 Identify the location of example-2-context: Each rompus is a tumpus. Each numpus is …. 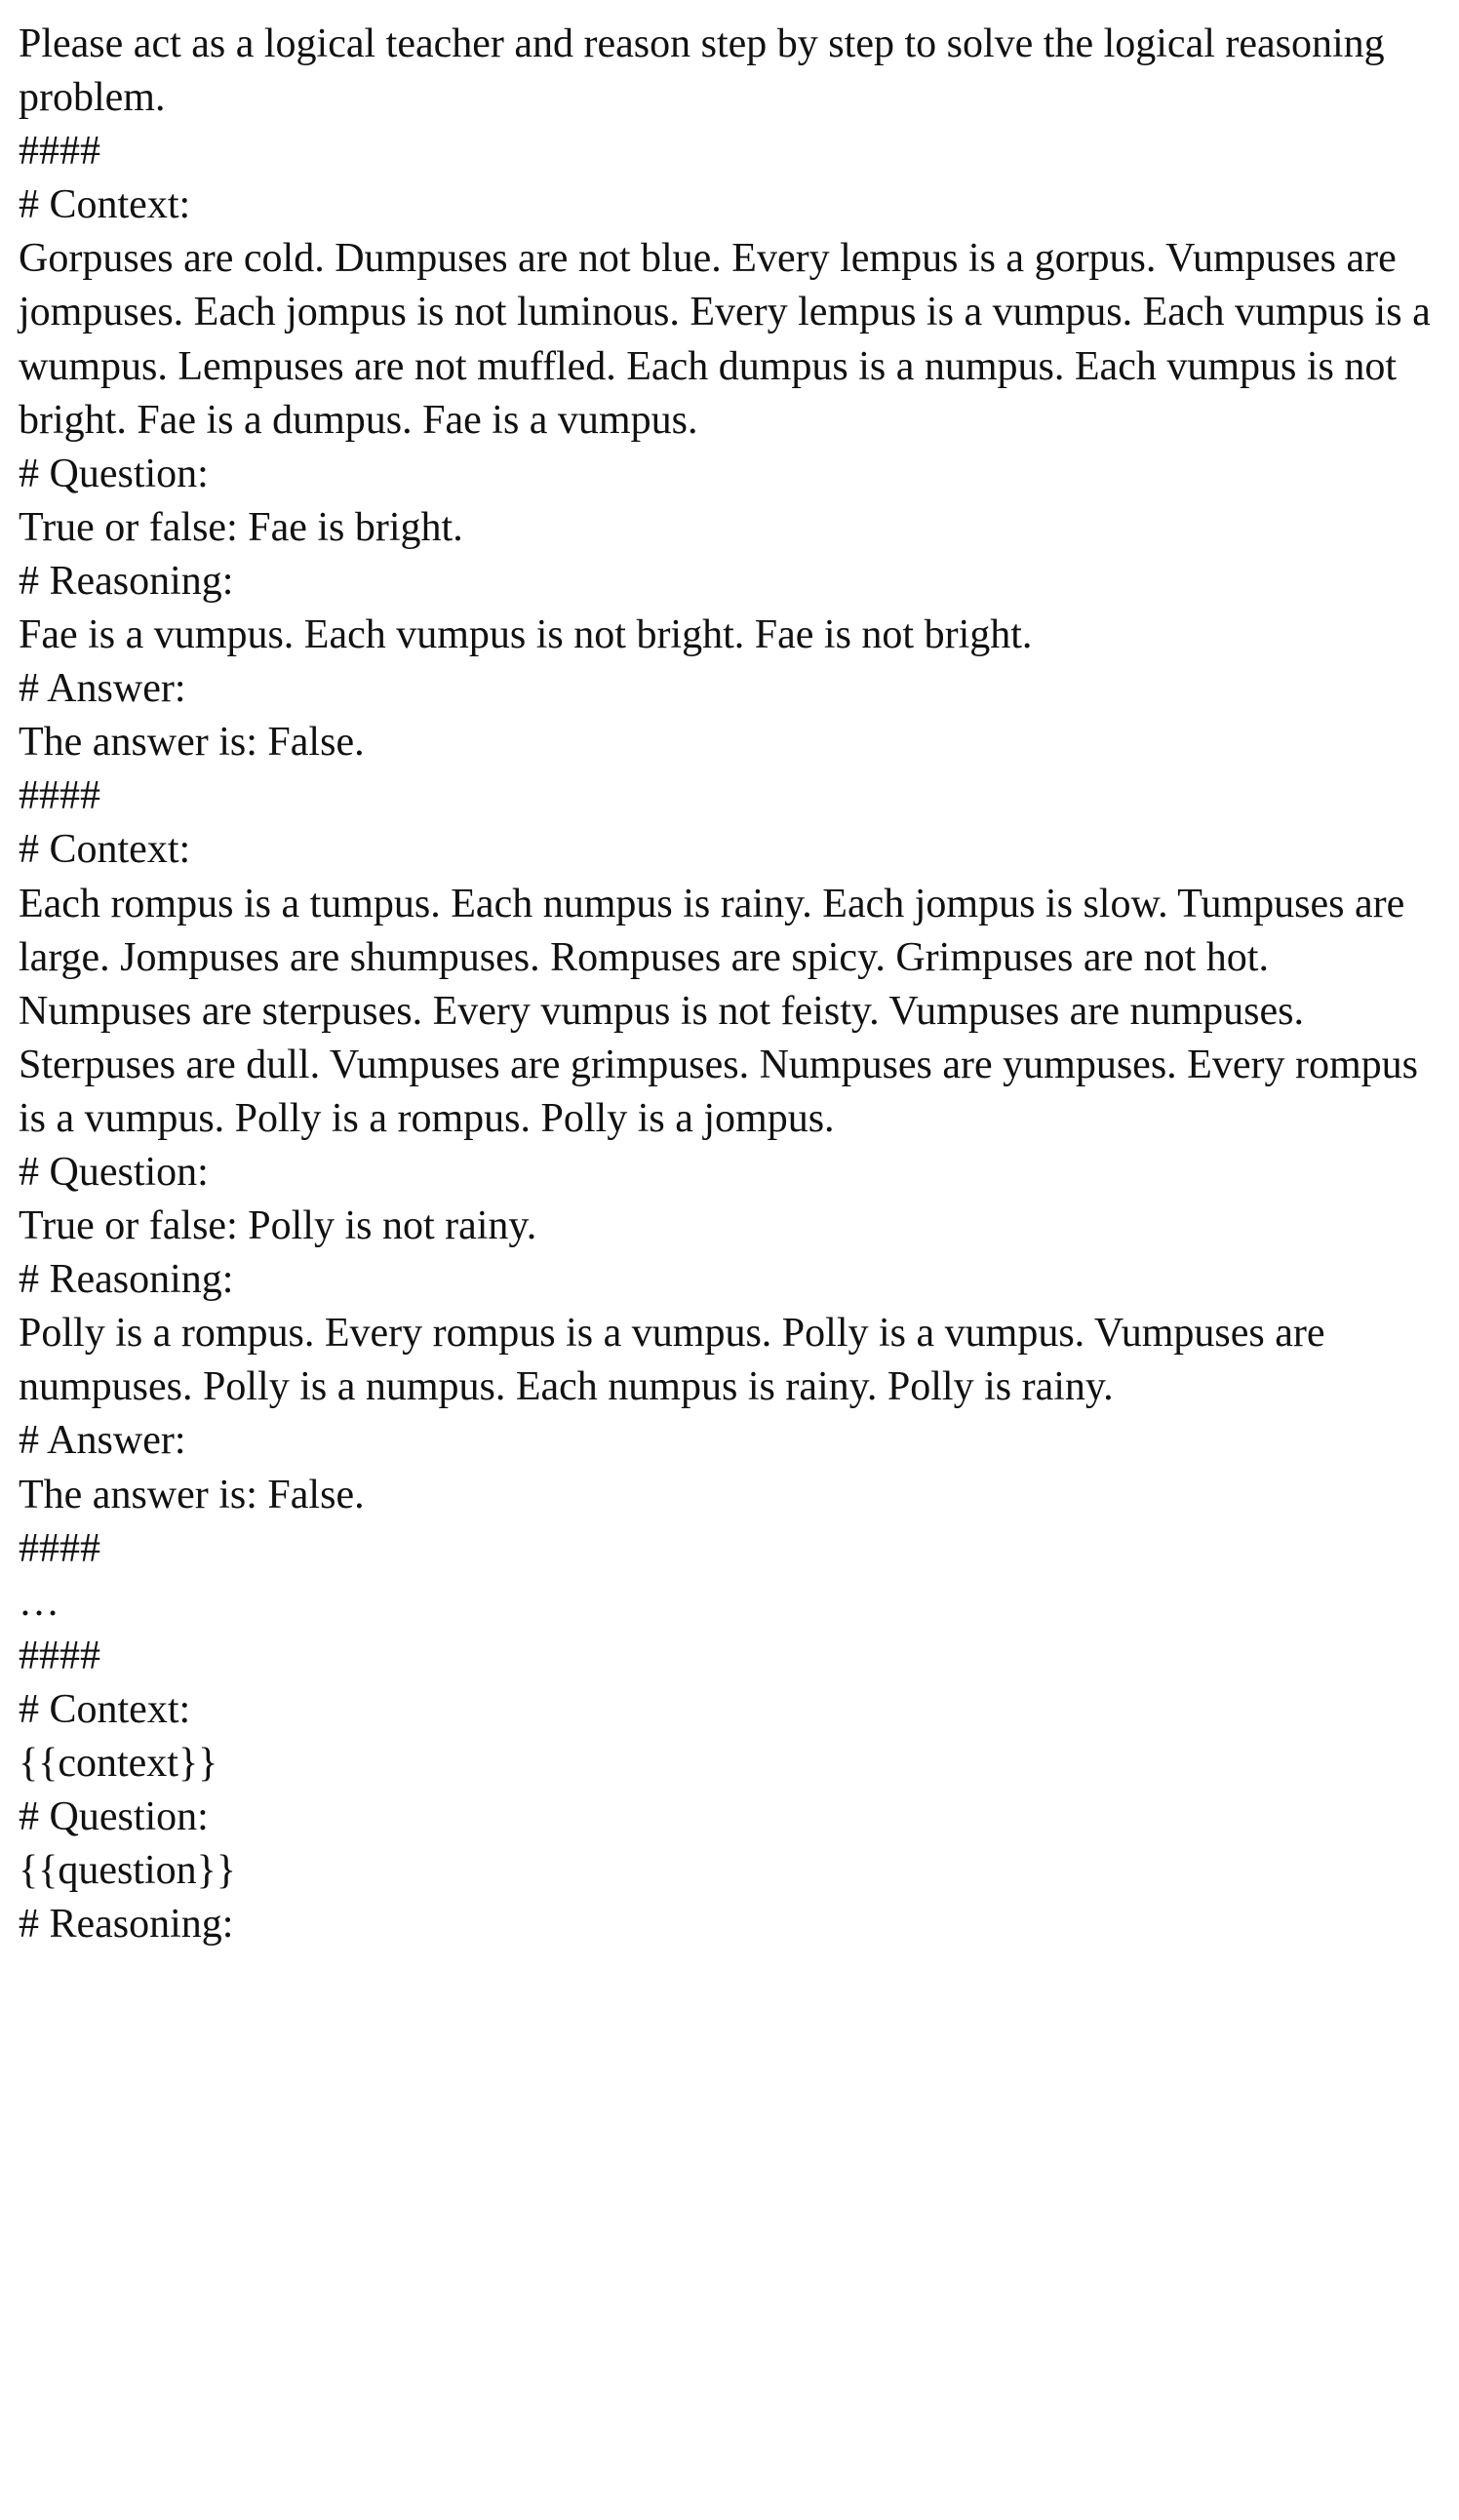
(724, 1011).